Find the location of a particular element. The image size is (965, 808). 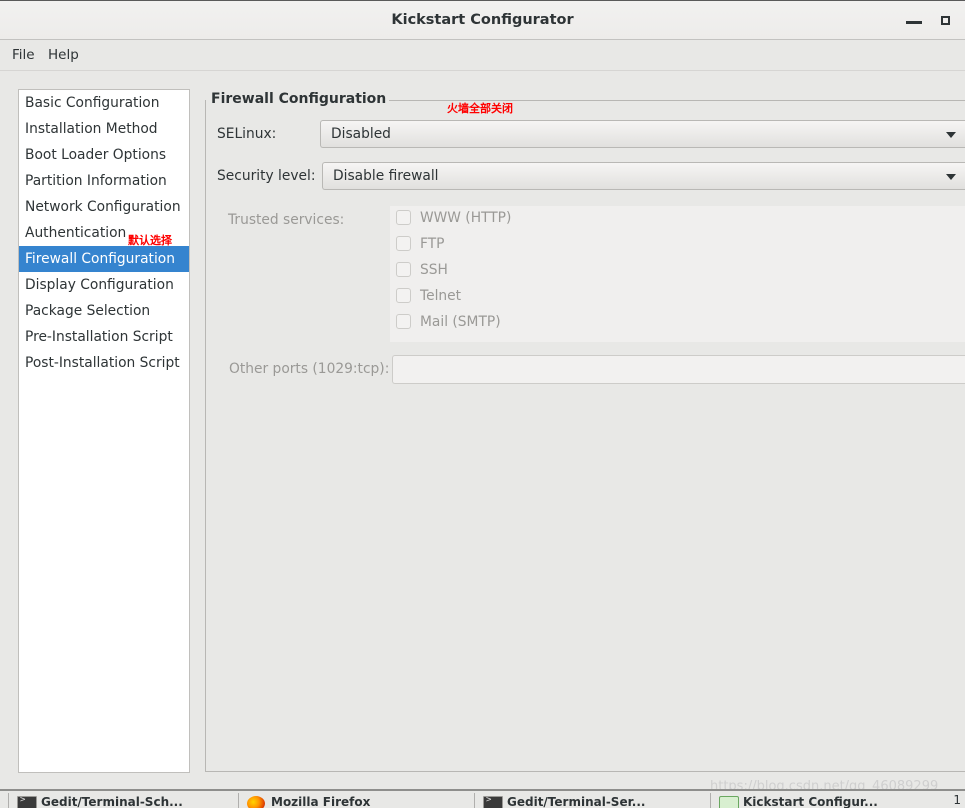

sidebar-item-7: Display Configuration is located at coordinates (104, 285).